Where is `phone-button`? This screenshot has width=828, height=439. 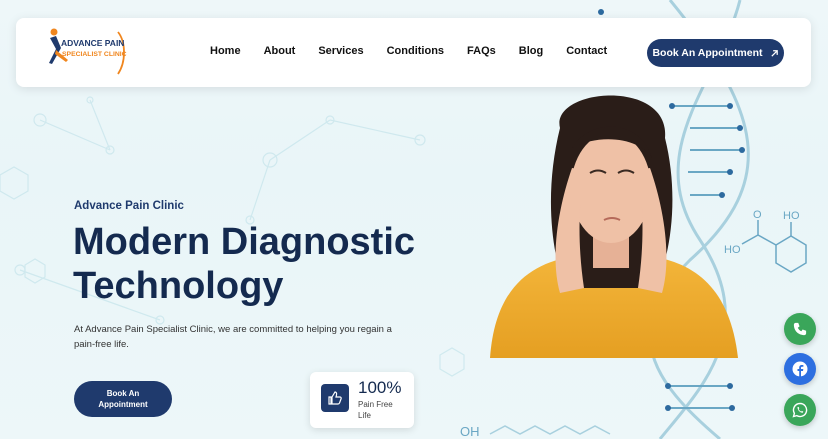
phone-button is located at coordinates (800, 329).